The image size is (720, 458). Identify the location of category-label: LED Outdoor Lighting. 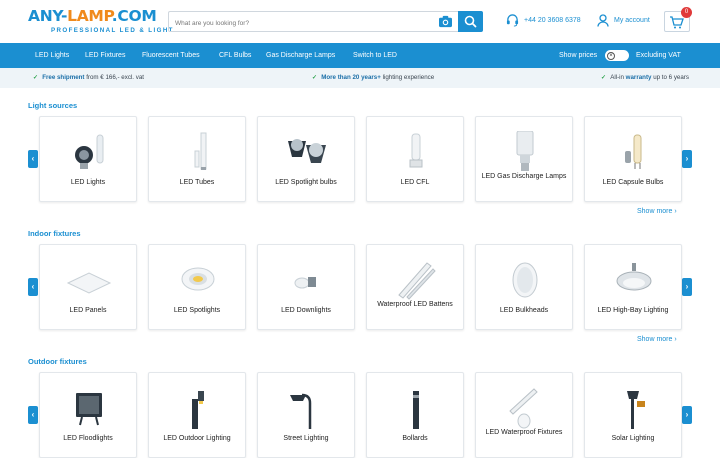
(197, 438).